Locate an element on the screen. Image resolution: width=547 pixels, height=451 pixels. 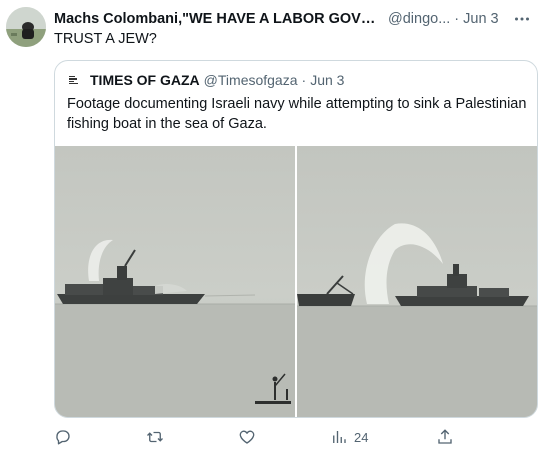
tweet-text: TRUST A JEW? is located at coordinates (105, 39).